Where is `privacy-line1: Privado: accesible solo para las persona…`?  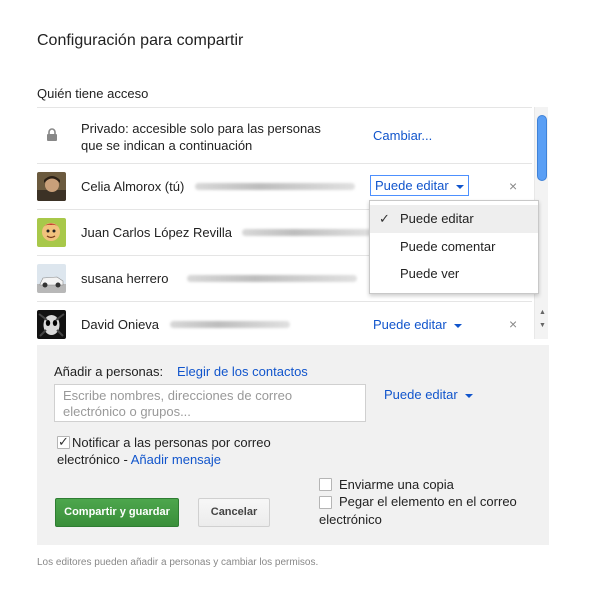
privacy-line1: Privado: accesible solo para las persona… is located at coordinates (201, 128).